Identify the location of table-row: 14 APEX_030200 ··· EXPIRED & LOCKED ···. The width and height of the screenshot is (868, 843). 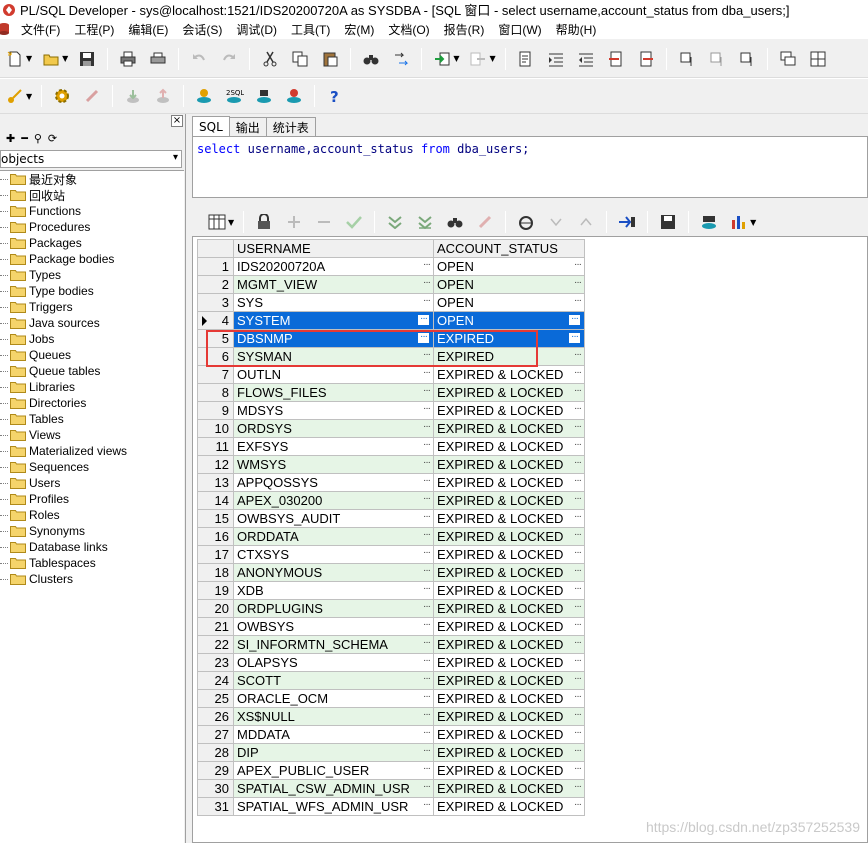
(391, 500).